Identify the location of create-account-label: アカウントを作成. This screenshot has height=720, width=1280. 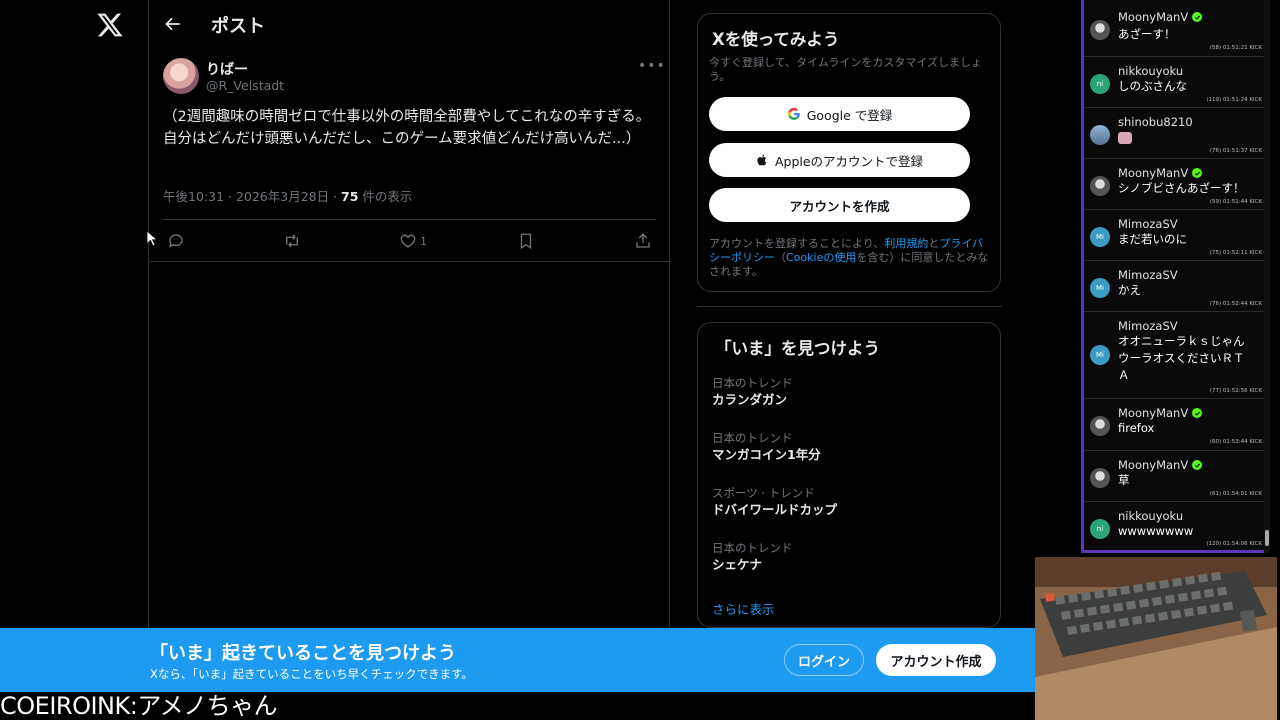
(839, 206).